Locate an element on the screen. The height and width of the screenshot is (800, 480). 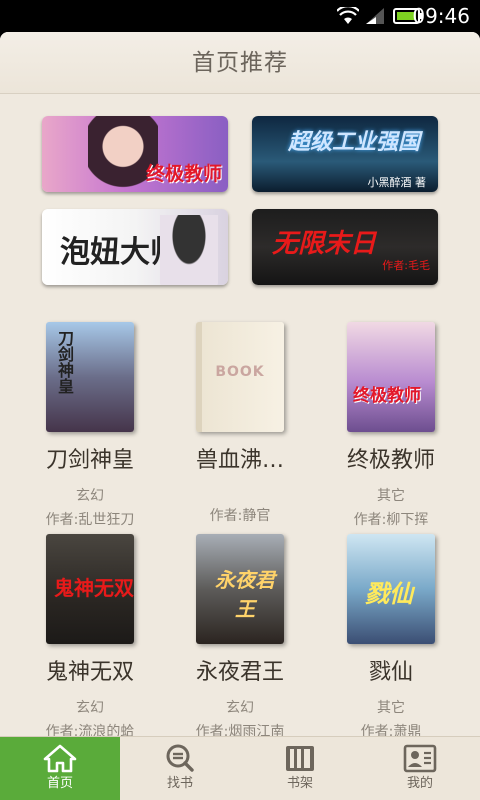
banner-figure is located at coordinates (189, 250).